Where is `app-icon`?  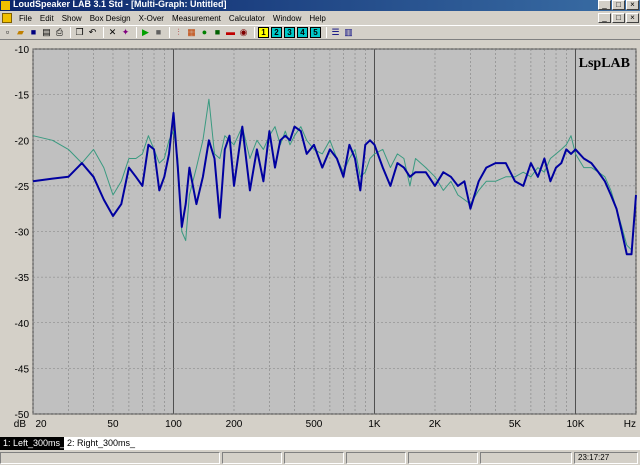 app-icon is located at coordinates (5, 5).